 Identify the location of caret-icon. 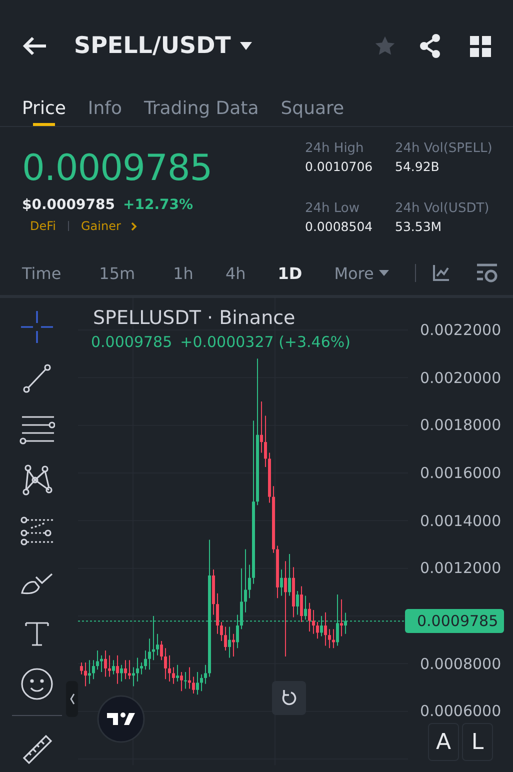
(383, 273).